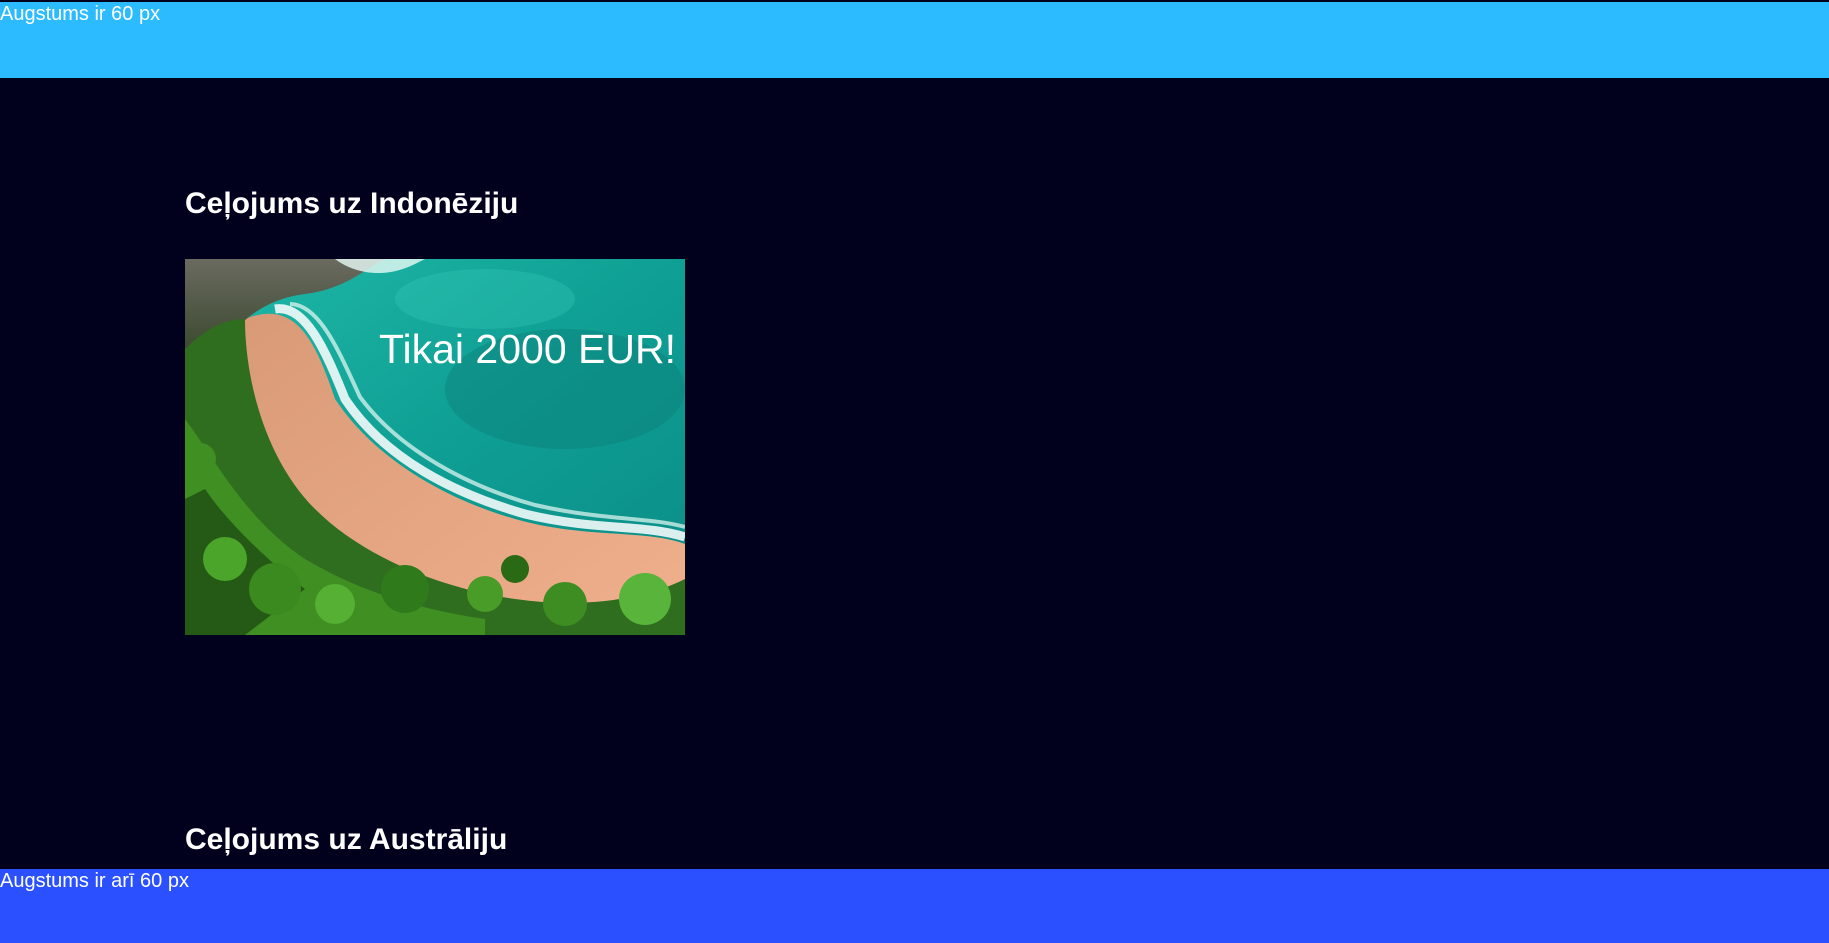 This screenshot has width=1829, height=943. I want to click on footer-bar: Augstums ir arī 60 px, so click(914, 906).